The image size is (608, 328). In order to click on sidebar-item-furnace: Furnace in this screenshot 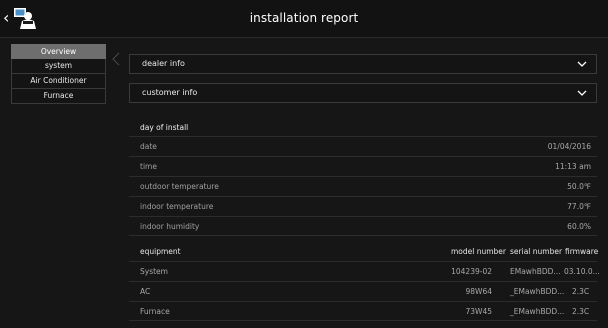, I will do `click(58, 96)`.